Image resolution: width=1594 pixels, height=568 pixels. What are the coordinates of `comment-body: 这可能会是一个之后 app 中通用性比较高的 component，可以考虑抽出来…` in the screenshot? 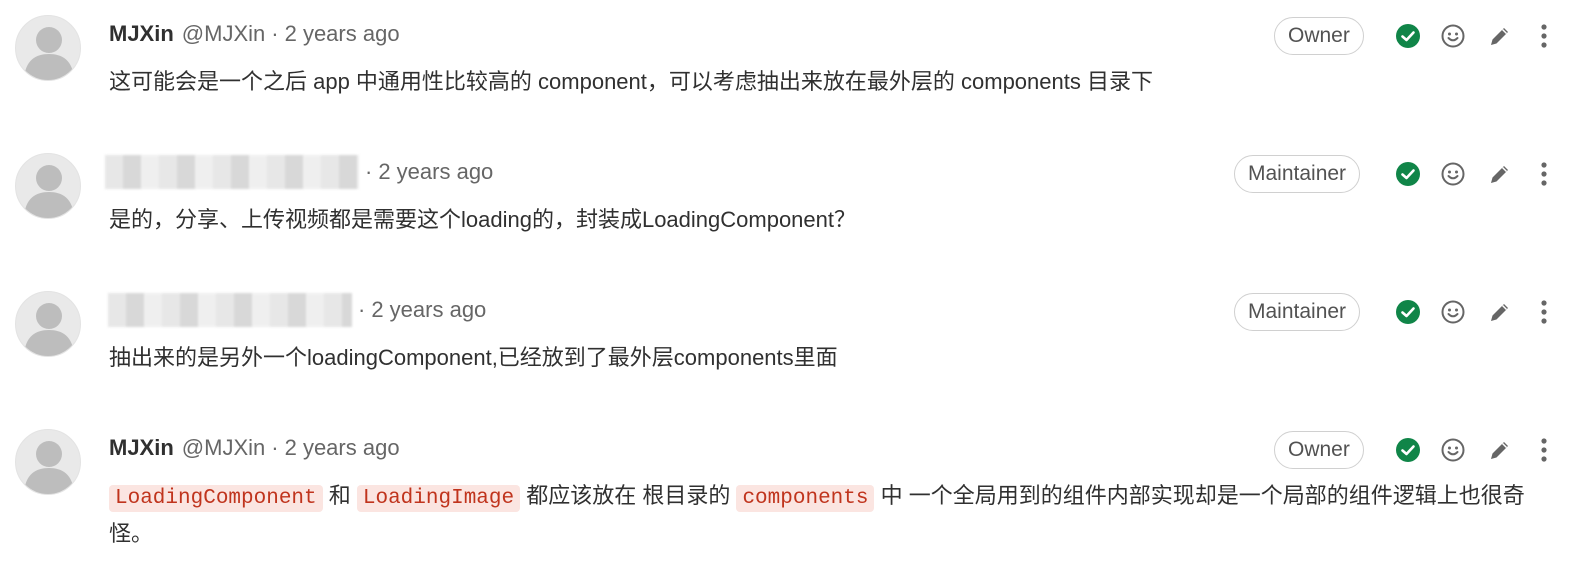 It's located at (631, 81).